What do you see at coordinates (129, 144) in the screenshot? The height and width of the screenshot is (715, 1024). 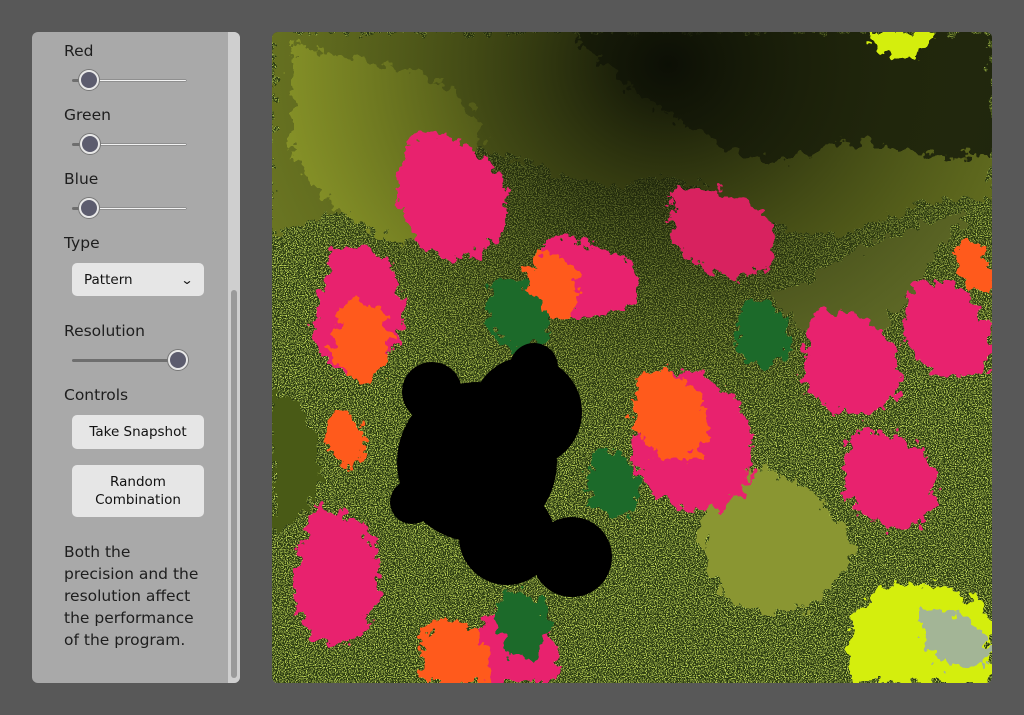 I see `green-slider` at bounding box center [129, 144].